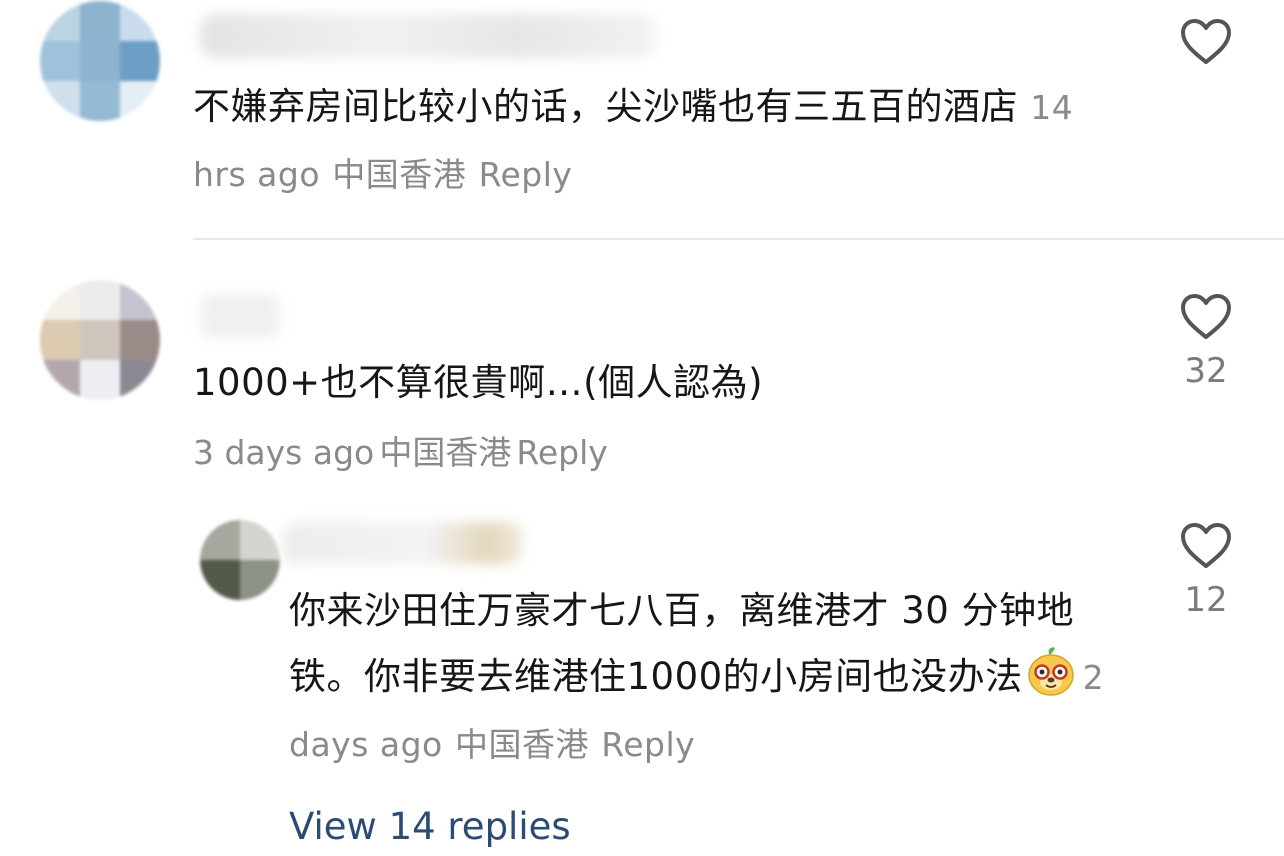 This screenshot has width=1284, height=856. I want to click on comment-2-like-button: 32, so click(1206, 342).